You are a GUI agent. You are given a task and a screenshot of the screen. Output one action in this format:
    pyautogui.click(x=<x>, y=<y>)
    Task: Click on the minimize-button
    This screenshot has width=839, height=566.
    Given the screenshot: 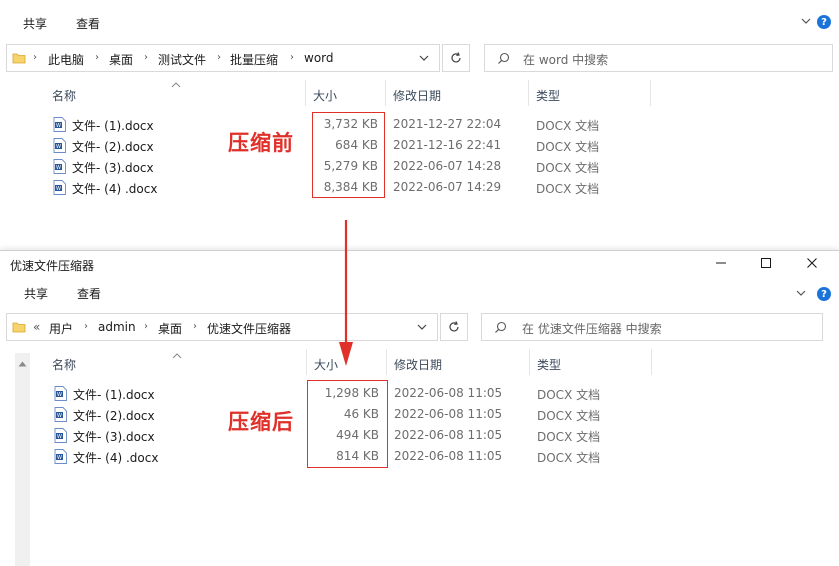 What is the action you would take?
    pyautogui.click(x=721, y=263)
    